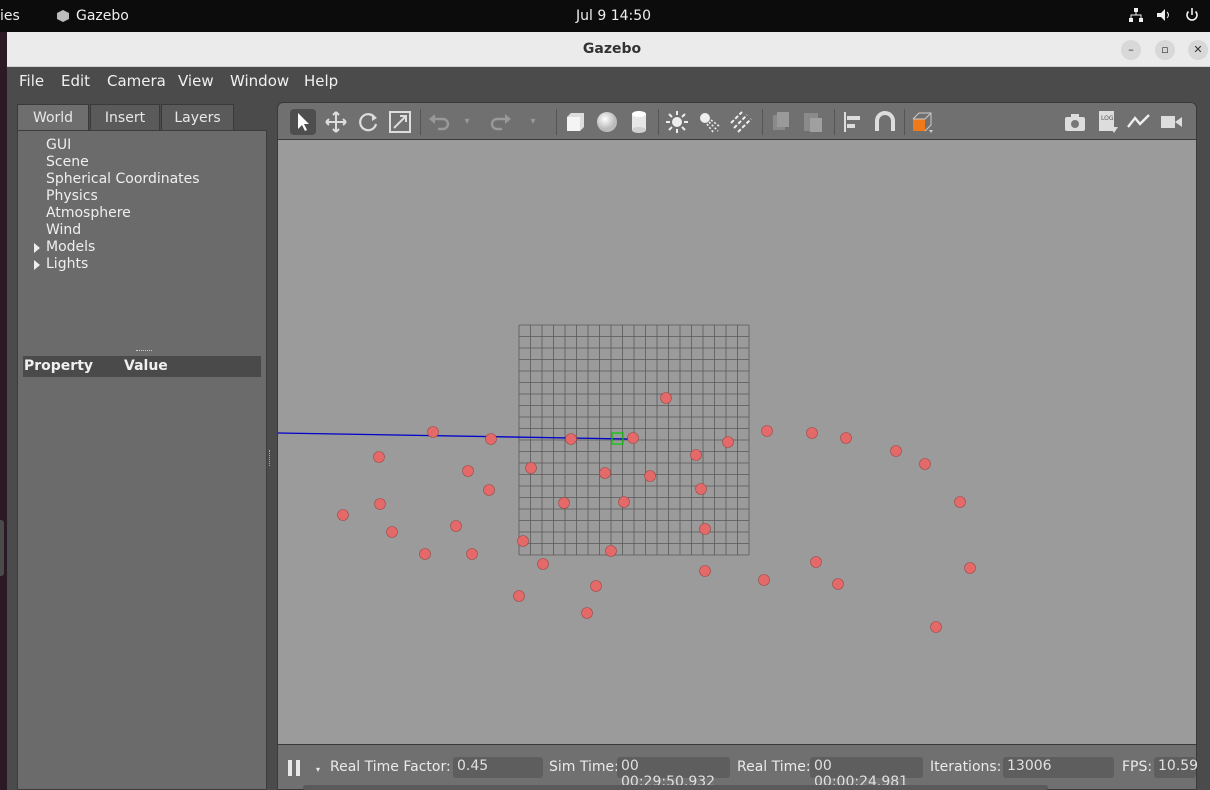 This screenshot has height=790, width=1210. I want to click on panel-splitter, so click(144, 351).